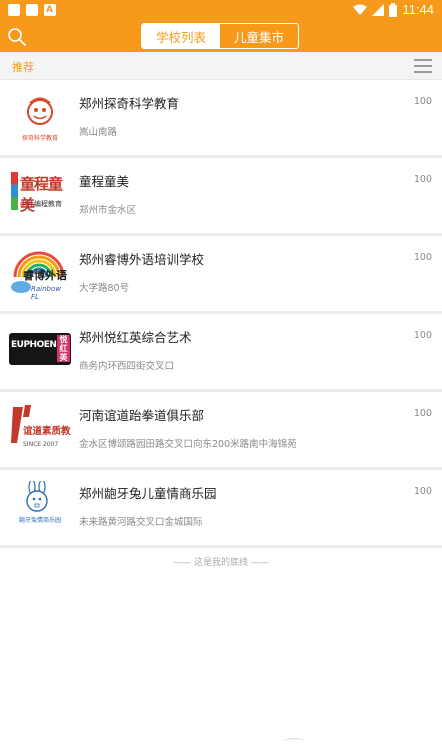 This screenshot has height=745, width=442. Describe the element at coordinates (221, 197) in the screenshot. I see `list-item: 童程童美 少儿编程教育 童程童美 郑州市金水区 100` at that location.